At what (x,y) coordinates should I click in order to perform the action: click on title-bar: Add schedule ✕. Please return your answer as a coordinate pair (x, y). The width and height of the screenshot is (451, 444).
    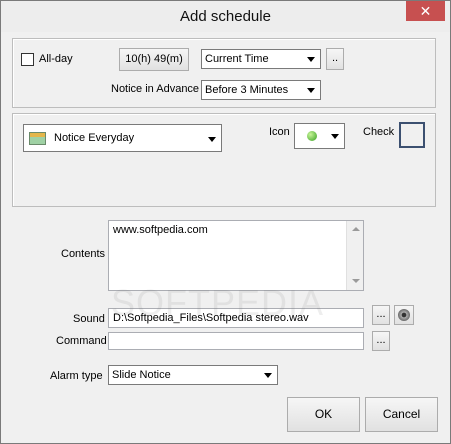
    Looking at the image, I should click on (225, 16).